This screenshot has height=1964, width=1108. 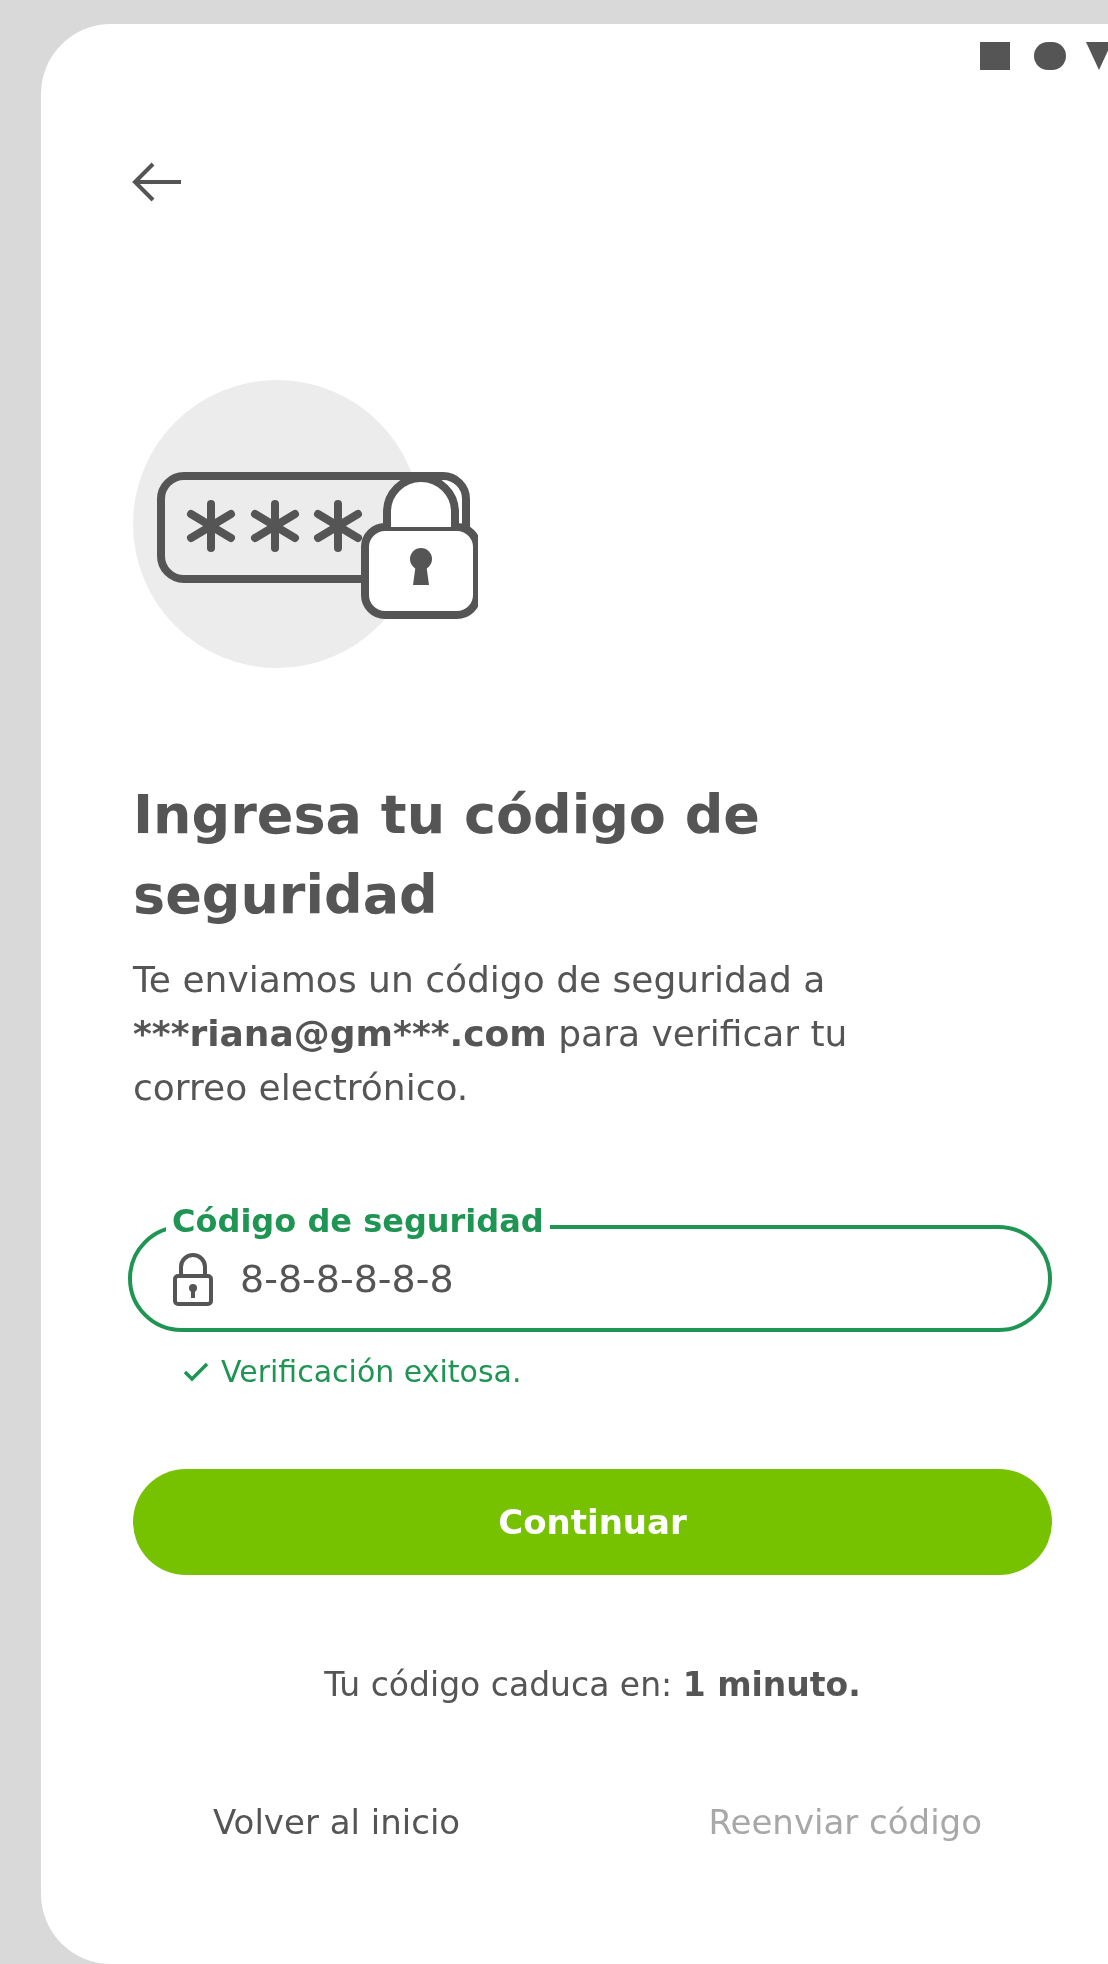 I want to click on expiry-text: Tu código caduca en: 1 minuto., so click(x=592, y=1684).